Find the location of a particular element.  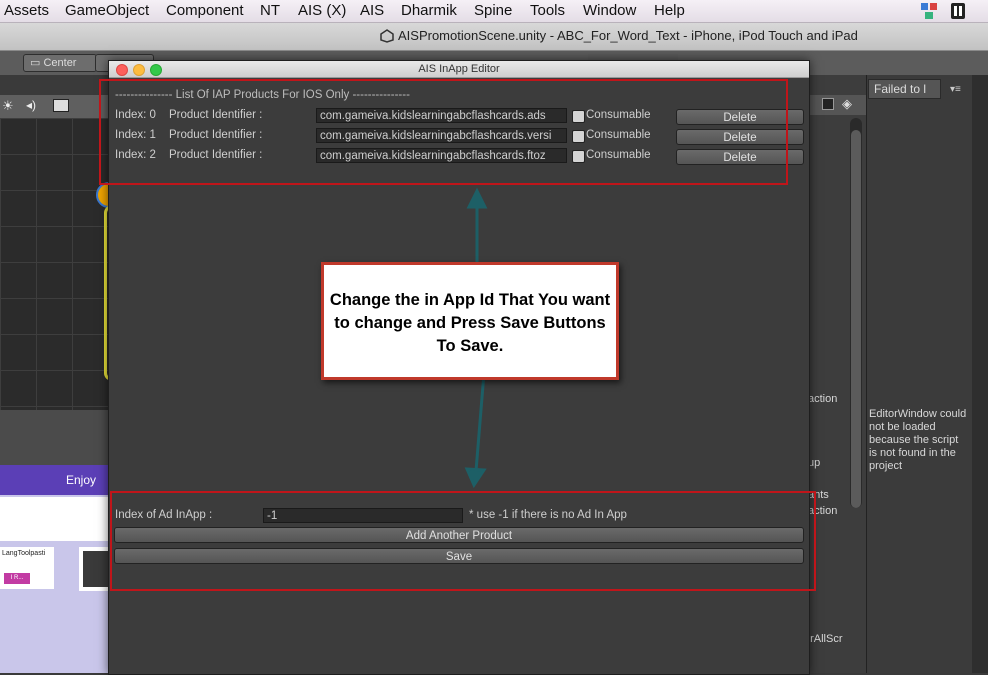

arrow-down-line is located at coordinates (480, 422).